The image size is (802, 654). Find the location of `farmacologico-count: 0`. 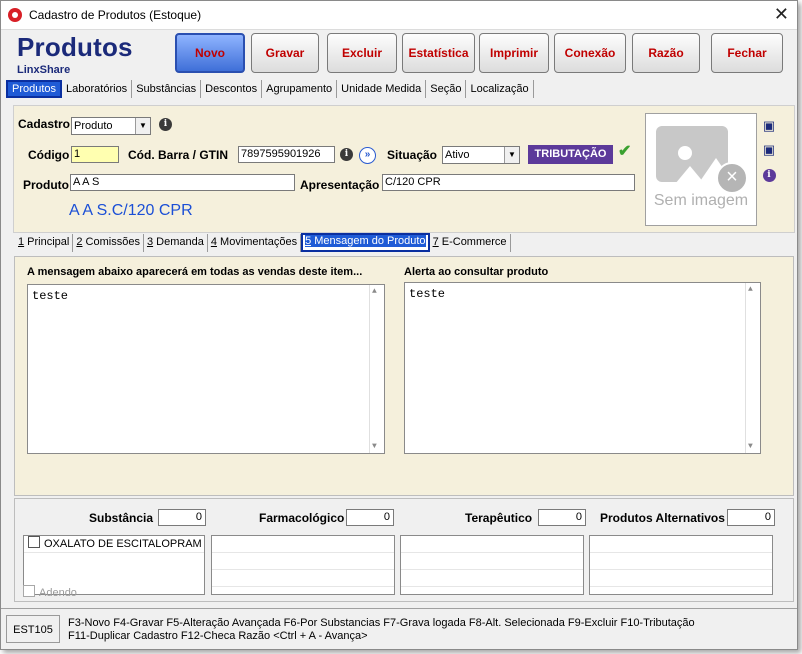

farmacologico-count: 0 is located at coordinates (370, 517).